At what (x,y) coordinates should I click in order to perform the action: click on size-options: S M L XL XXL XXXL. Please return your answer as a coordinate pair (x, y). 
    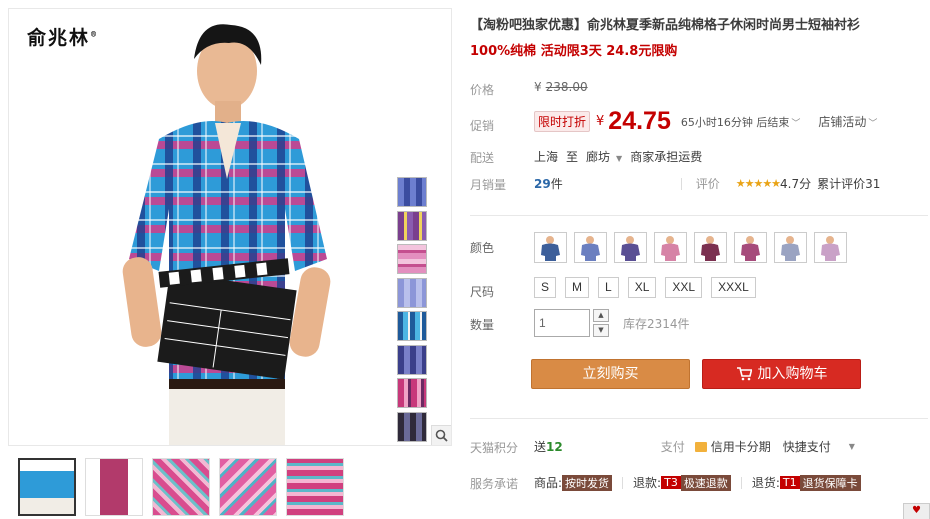
    Looking at the image, I should click on (649, 287).